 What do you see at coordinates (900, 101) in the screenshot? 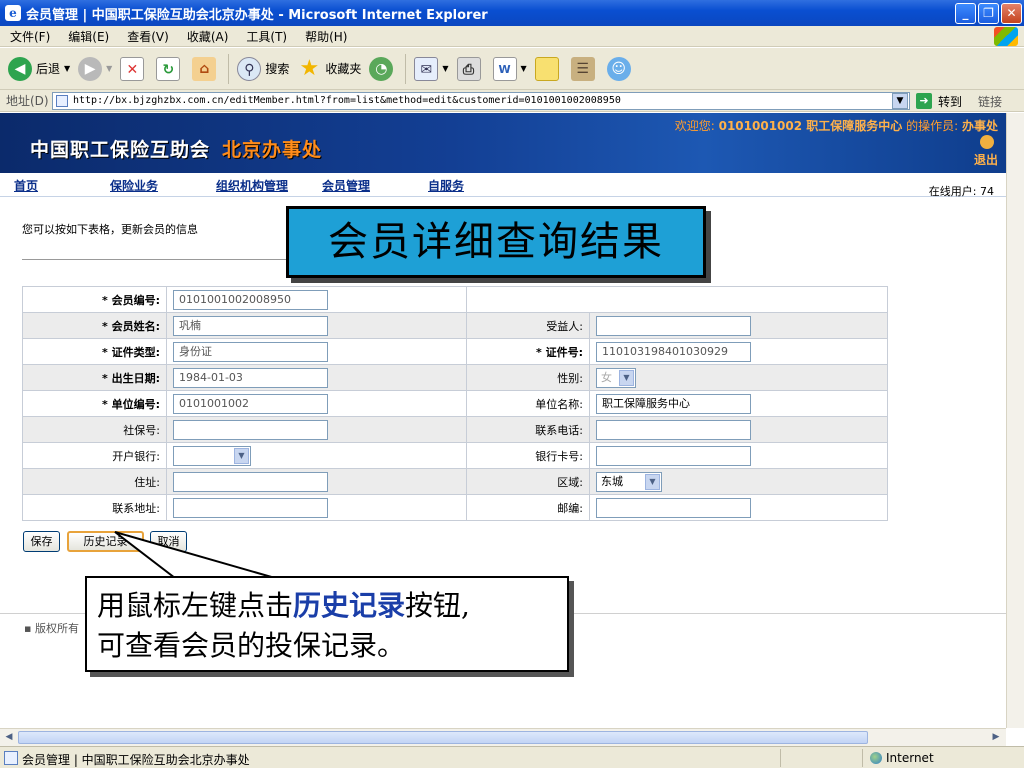
I see `address-dropdown-icon: ▼` at bounding box center [900, 101].